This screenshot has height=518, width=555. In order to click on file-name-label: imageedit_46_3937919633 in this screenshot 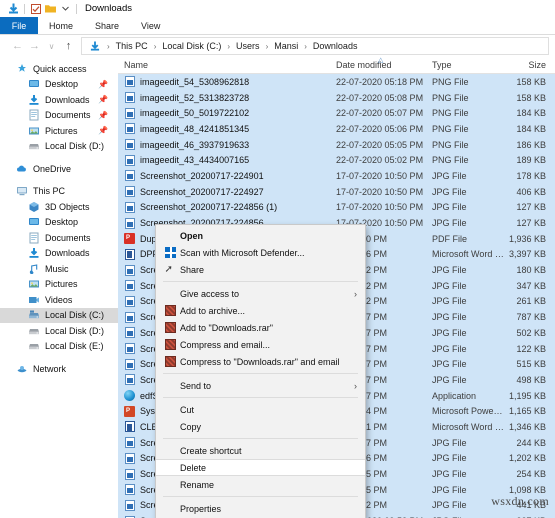, I will do `click(195, 144)`.